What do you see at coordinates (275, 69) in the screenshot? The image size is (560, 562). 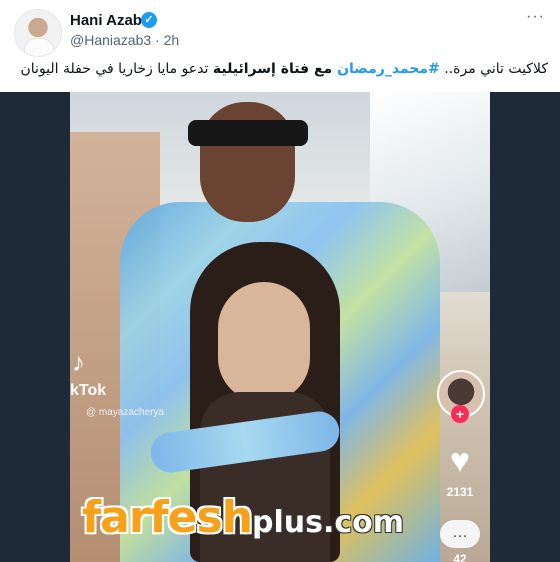 I see `tweet-text-bold: مع فتاة إسرائيلية` at bounding box center [275, 69].